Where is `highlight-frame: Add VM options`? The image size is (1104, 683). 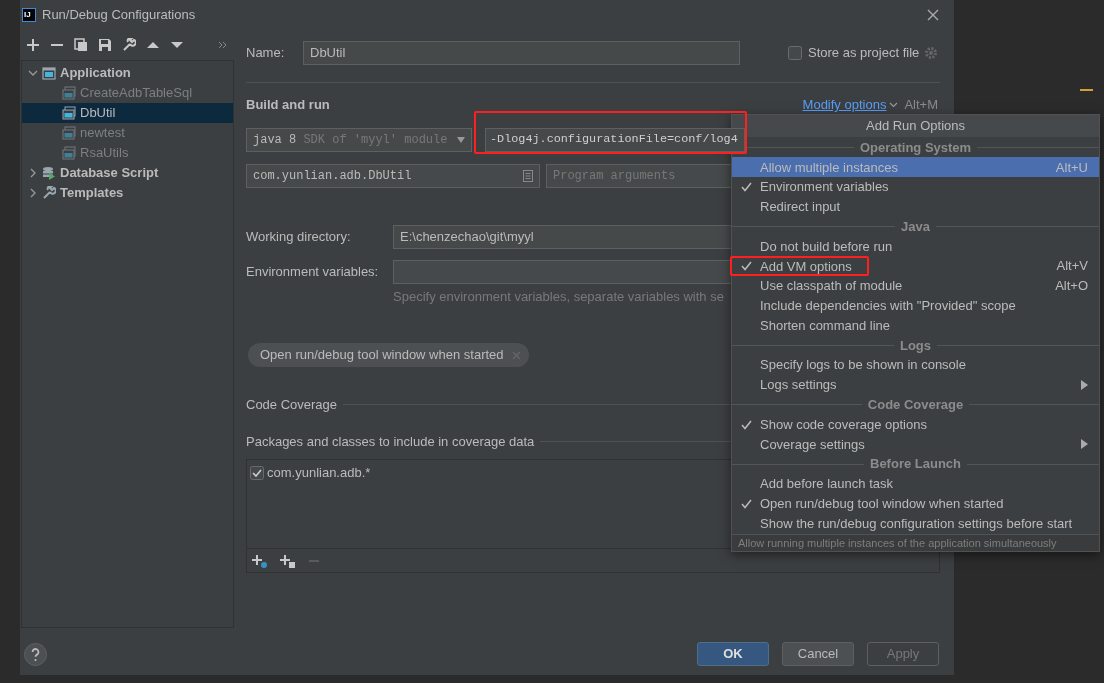
highlight-frame: Add VM options is located at coordinates (799, 266).